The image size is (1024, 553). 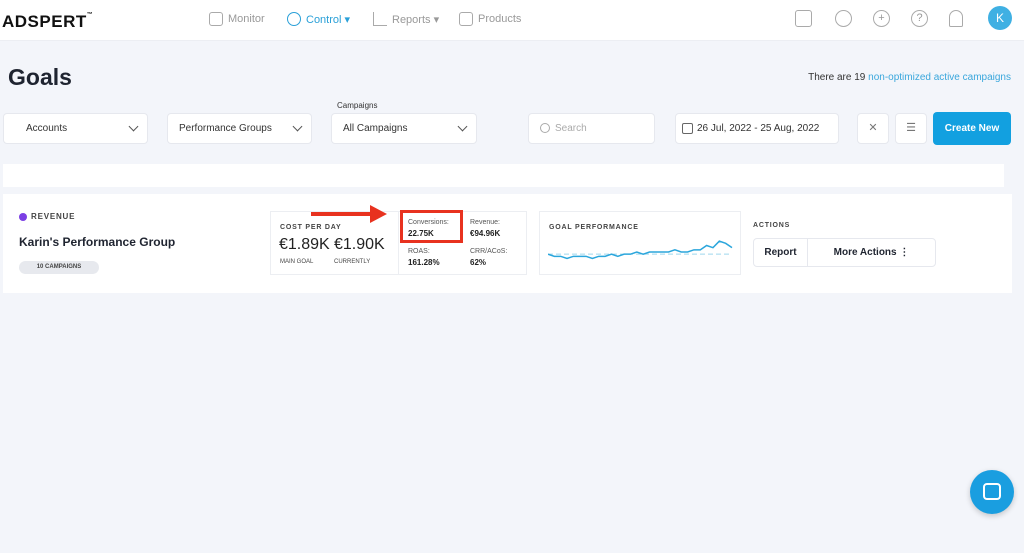 I want to click on chart-icon, so click(x=380, y=19).